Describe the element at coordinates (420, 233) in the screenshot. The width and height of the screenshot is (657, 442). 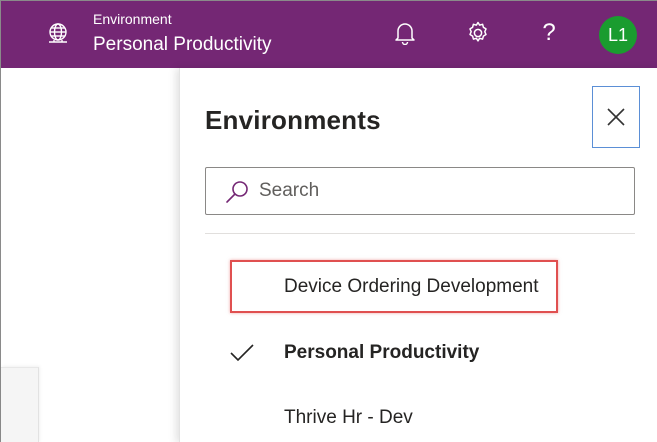
I see `divider` at that location.